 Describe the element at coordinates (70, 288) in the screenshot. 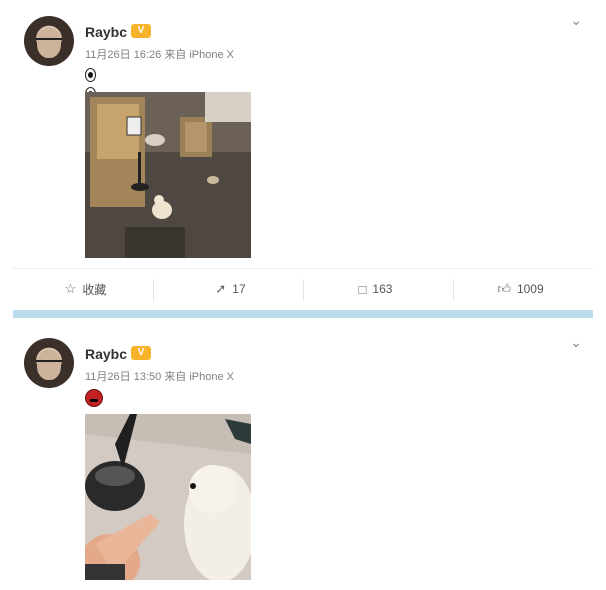

I see `star-icon: ☆` at that location.